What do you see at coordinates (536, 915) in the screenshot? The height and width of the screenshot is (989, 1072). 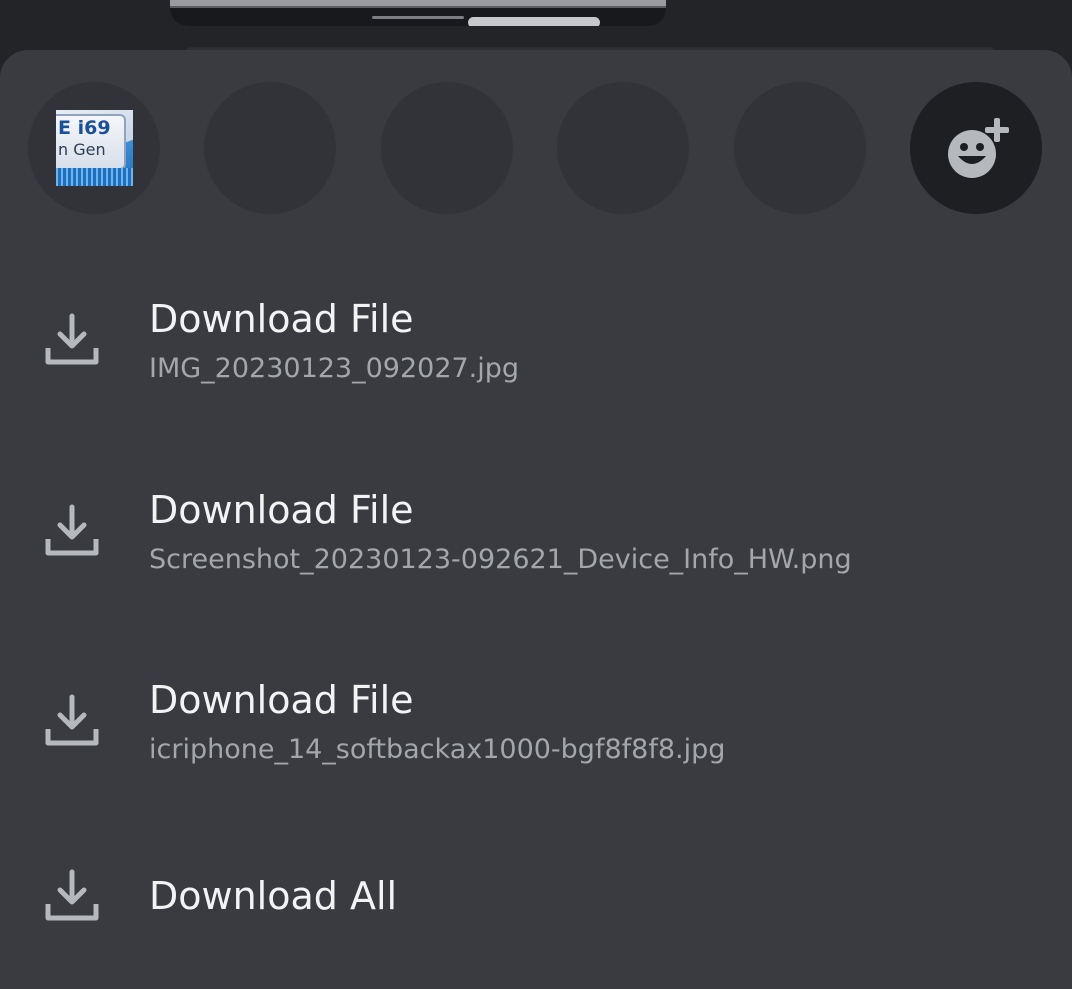 I see `download-all-item: Download All` at bounding box center [536, 915].